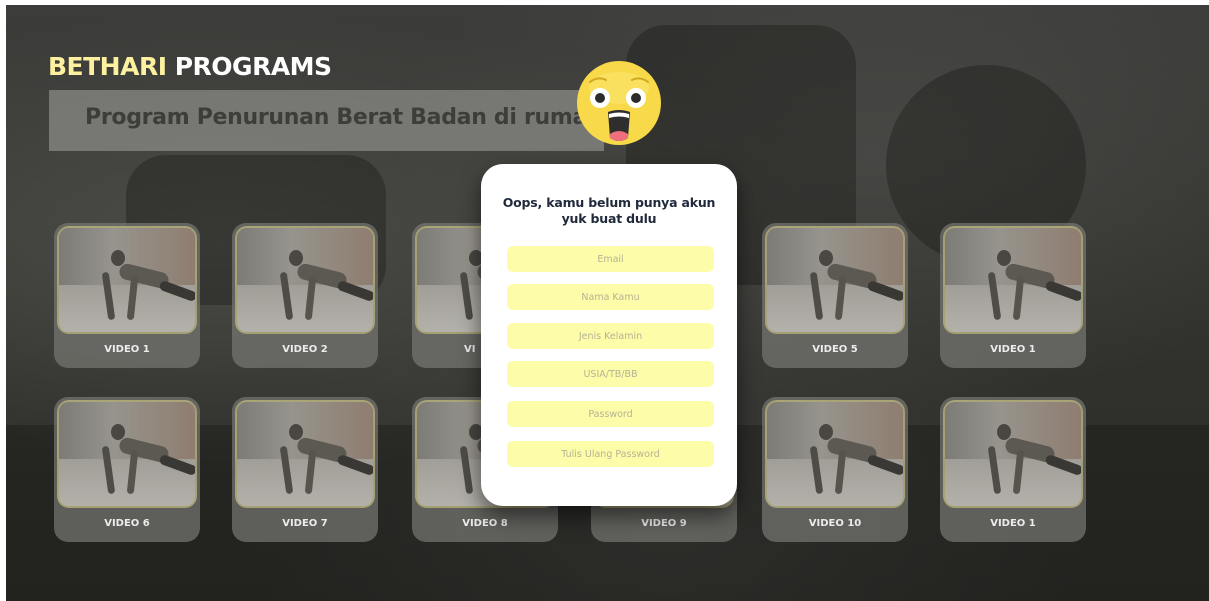 The height and width of the screenshot is (601, 1209). What do you see at coordinates (305, 523) in the screenshot?
I see `video-label: VIDEO 7` at bounding box center [305, 523].